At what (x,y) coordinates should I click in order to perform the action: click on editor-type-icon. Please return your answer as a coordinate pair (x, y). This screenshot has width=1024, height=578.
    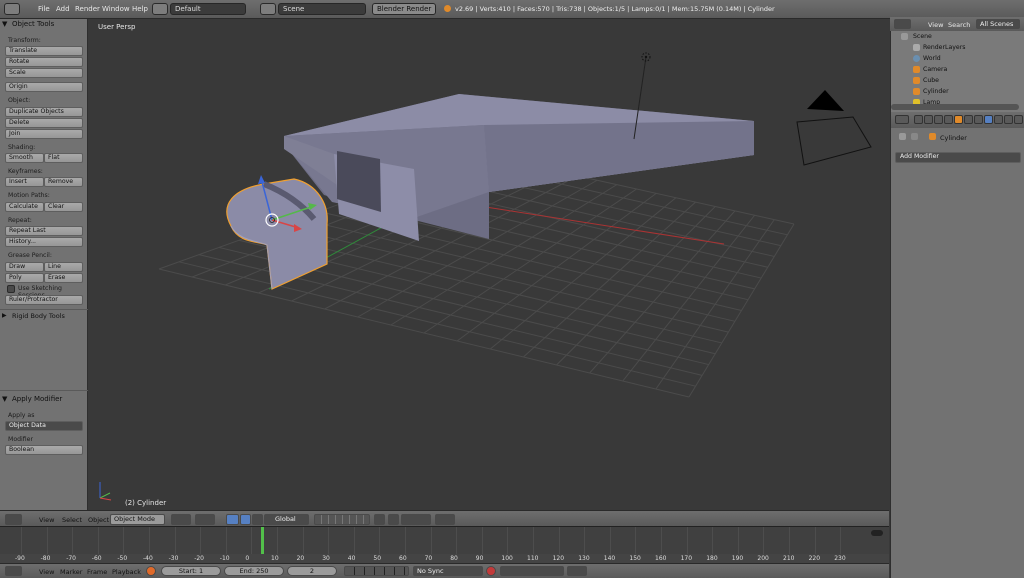
    Looking at the image, I should click on (12, 9).